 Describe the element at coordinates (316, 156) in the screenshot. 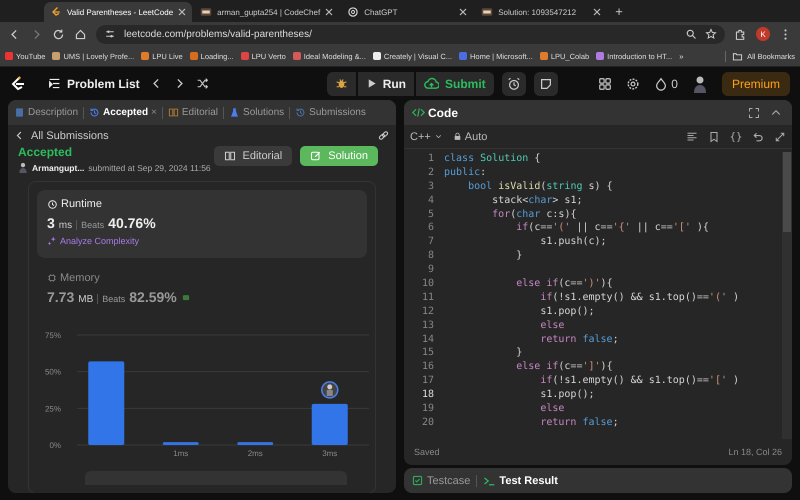

I see `edit-icon` at that location.